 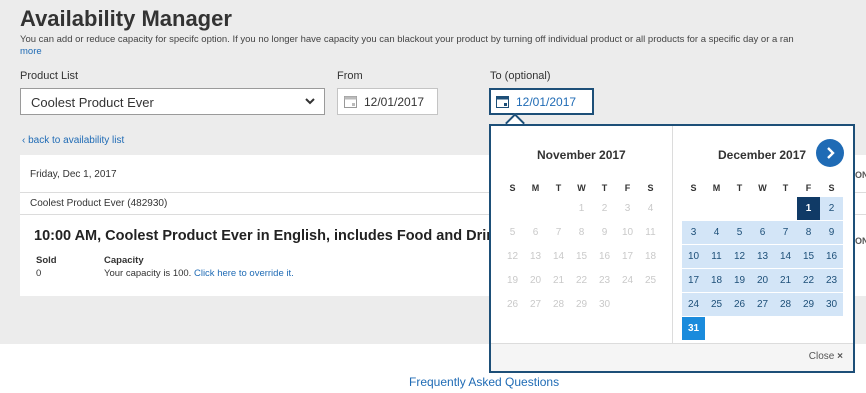 I want to click on calendar-day-disabled: 30, so click(x=604, y=304).